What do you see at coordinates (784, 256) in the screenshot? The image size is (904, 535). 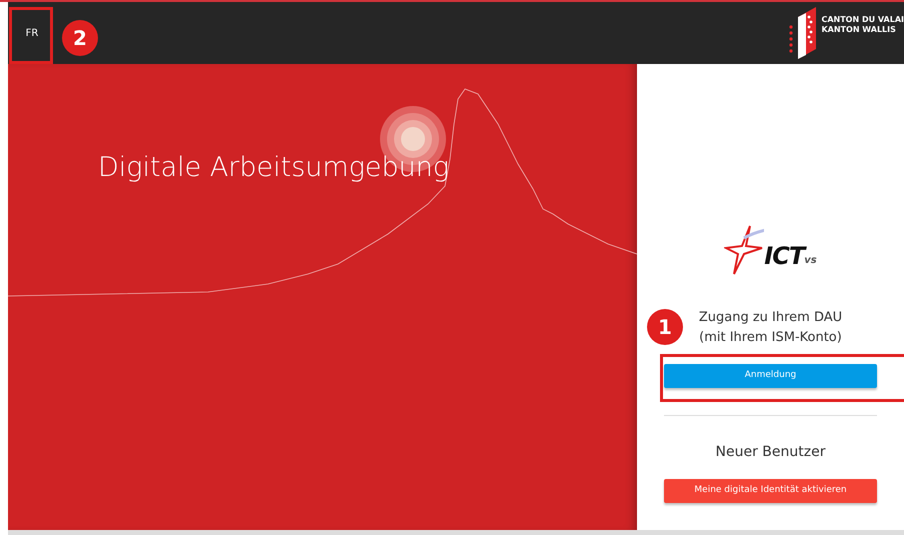 I see `ict-logo-text: ICT` at bounding box center [784, 256].